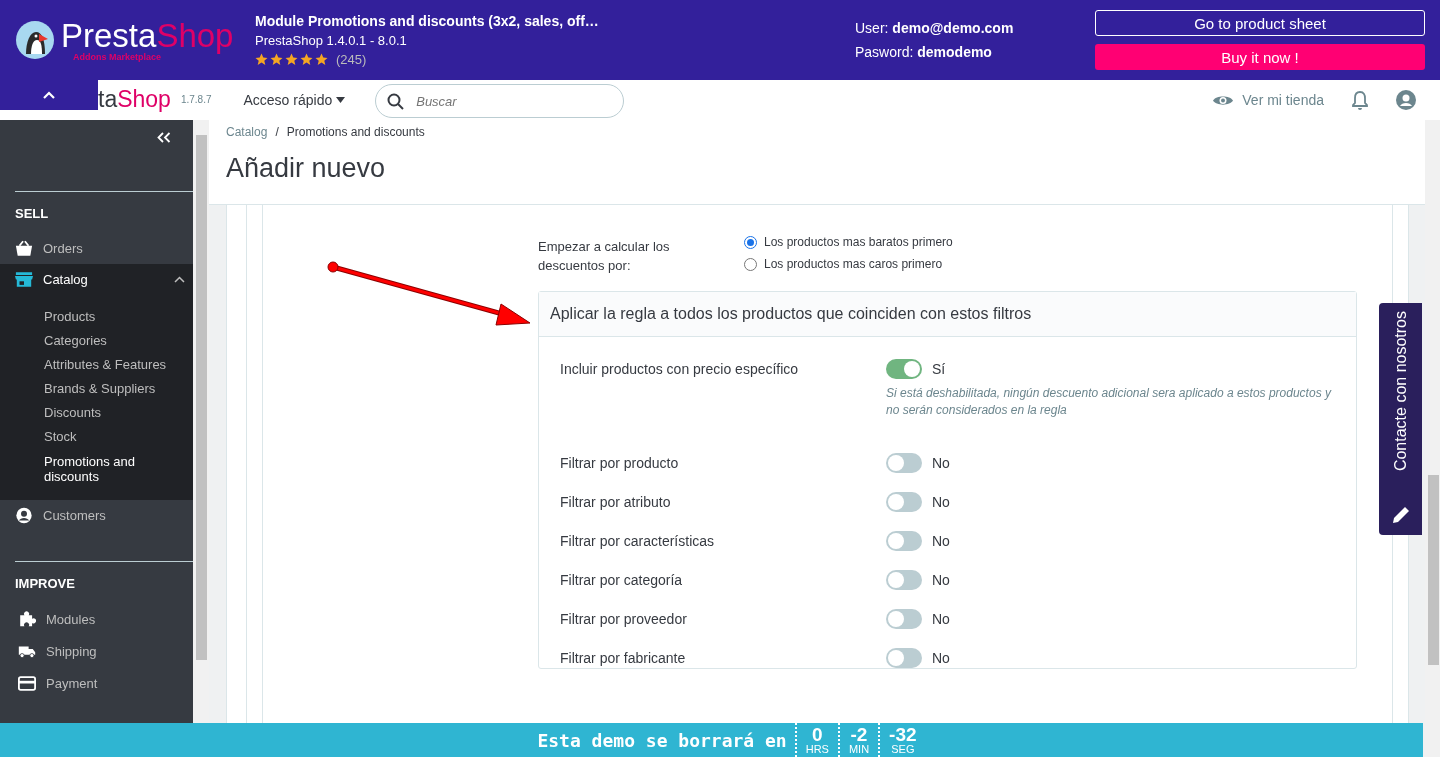  What do you see at coordinates (1268, 100) in the screenshot?
I see `view-store-link: Ver mi tienda` at bounding box center [1268, 100].